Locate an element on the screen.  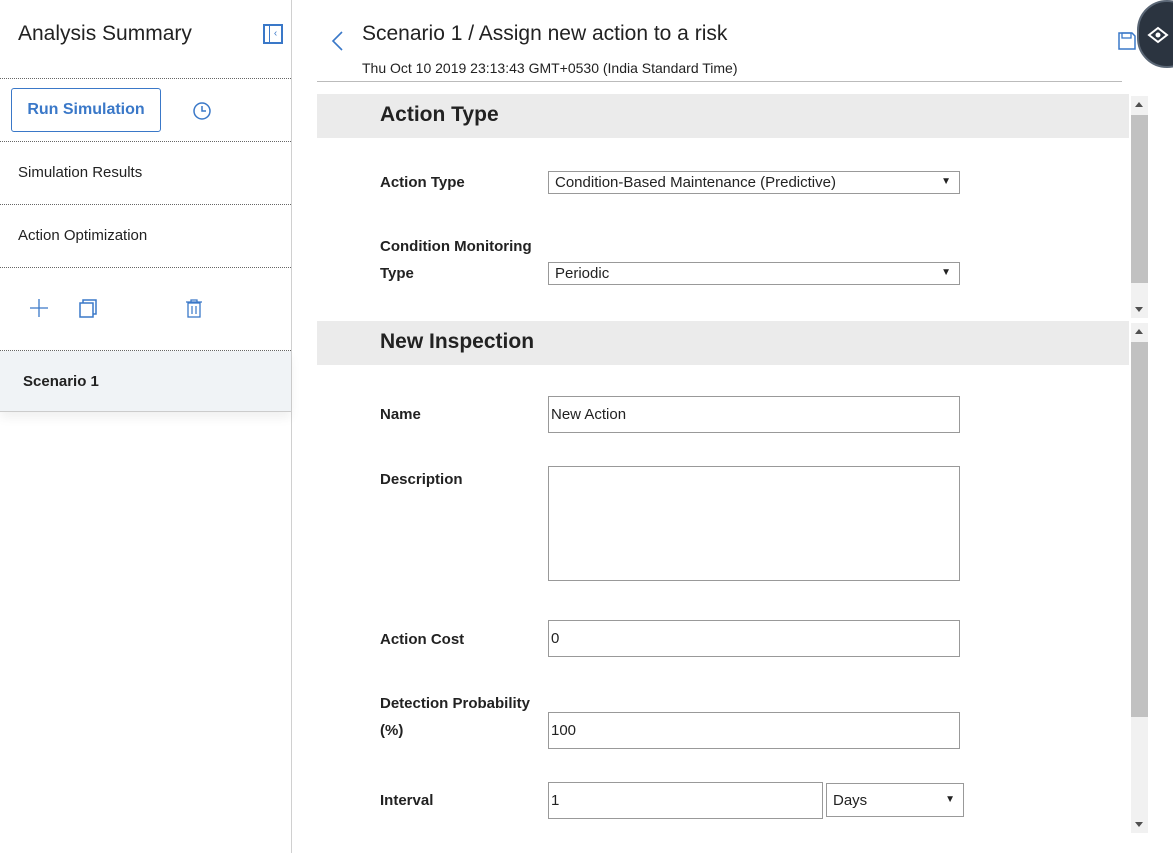
sidebar-header: Analysis Summary ‹ is located at coordinates (145, 39).